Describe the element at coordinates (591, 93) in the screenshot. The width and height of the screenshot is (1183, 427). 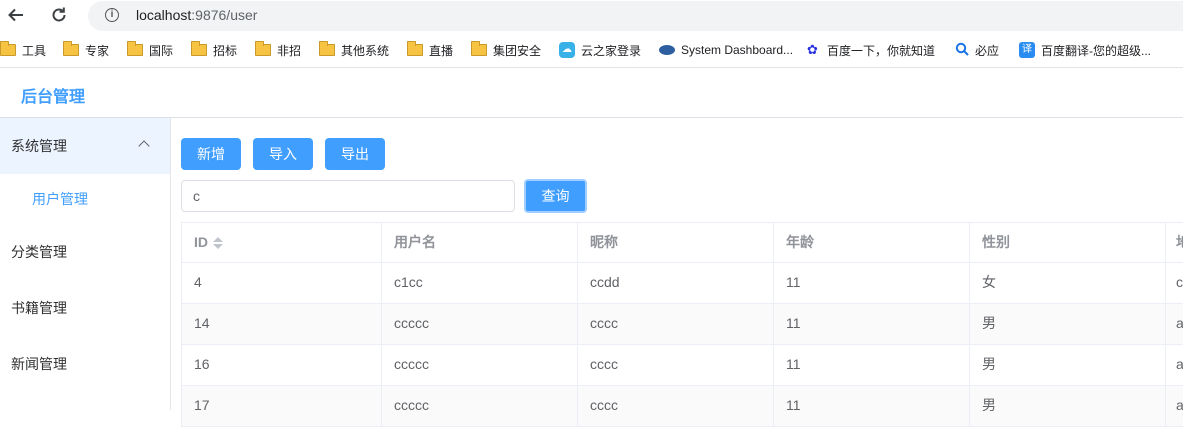
I see `app-header: 后台管理` at that location.